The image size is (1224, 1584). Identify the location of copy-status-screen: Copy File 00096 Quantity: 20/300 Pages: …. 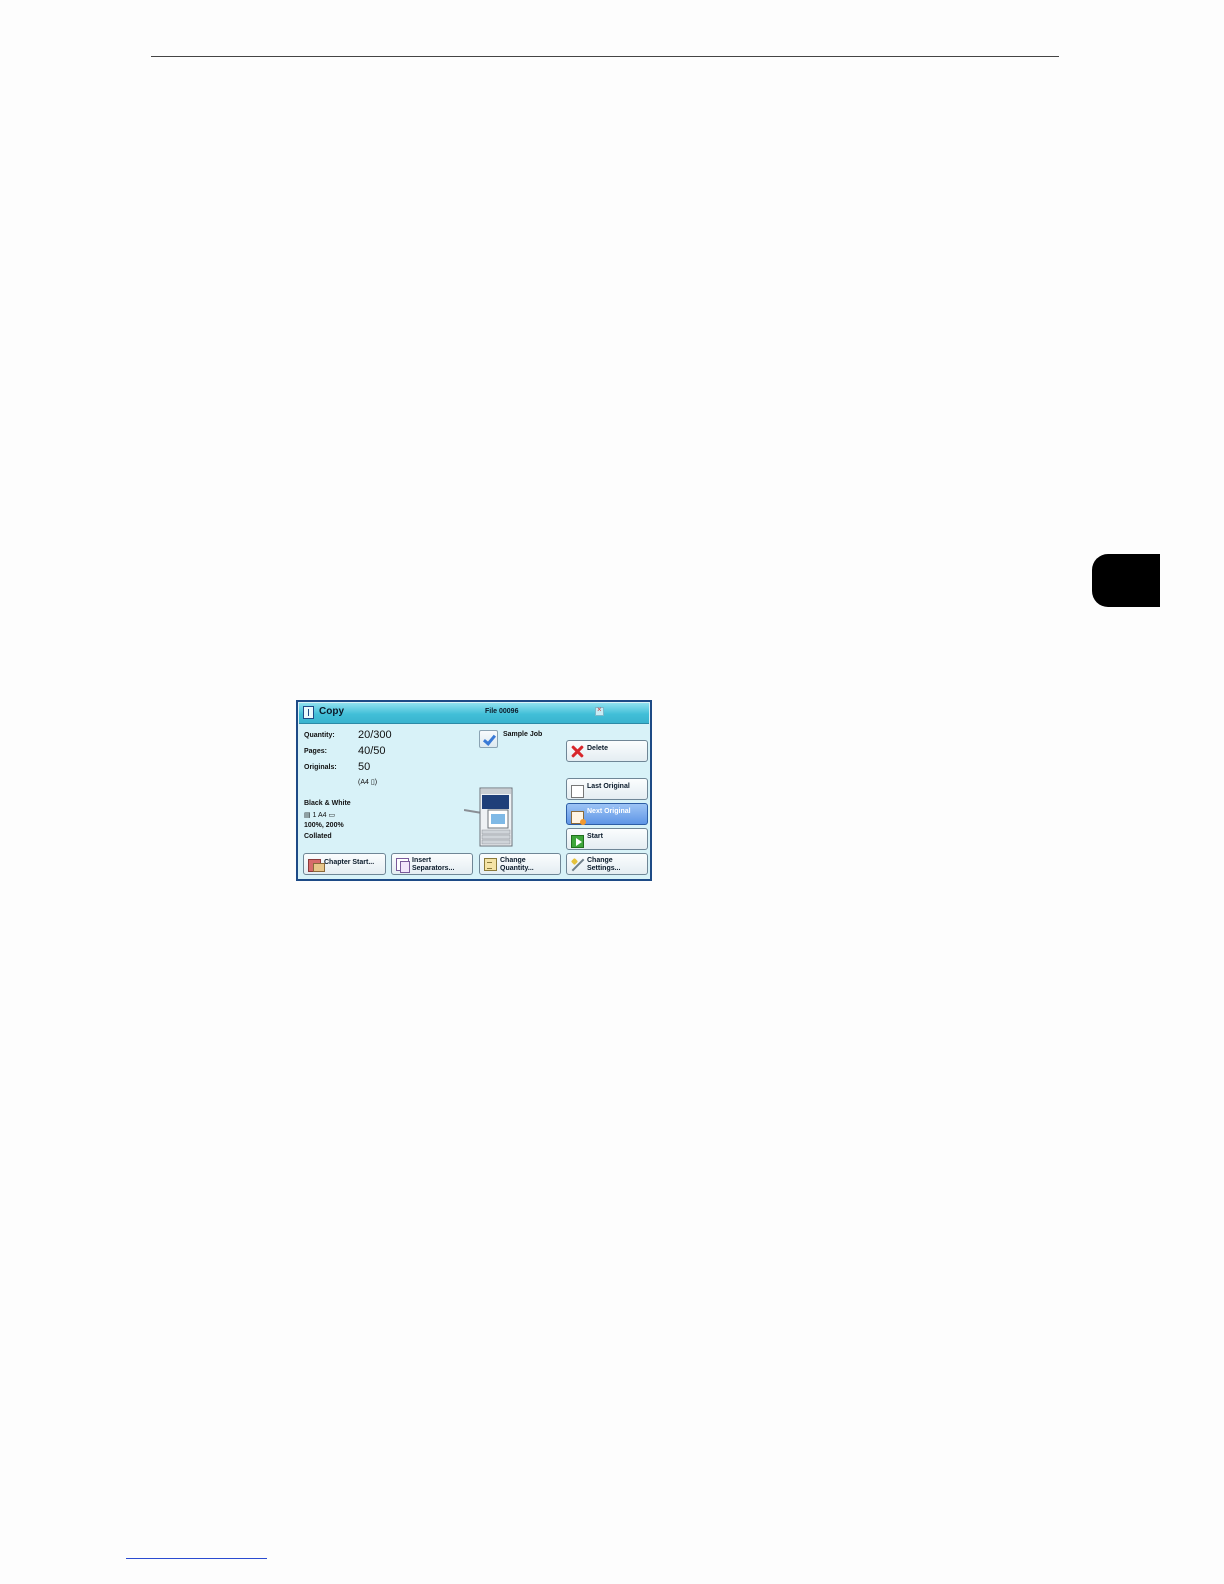
(474, 790).